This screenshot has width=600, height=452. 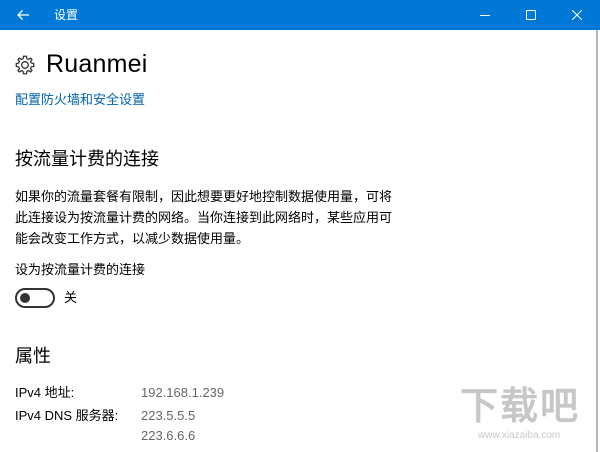 What do you see at coordinates (183, 392) in the screenshot?
I see `ipv4-address-value: 192.168.1.239` at bounding box center [183, 392].